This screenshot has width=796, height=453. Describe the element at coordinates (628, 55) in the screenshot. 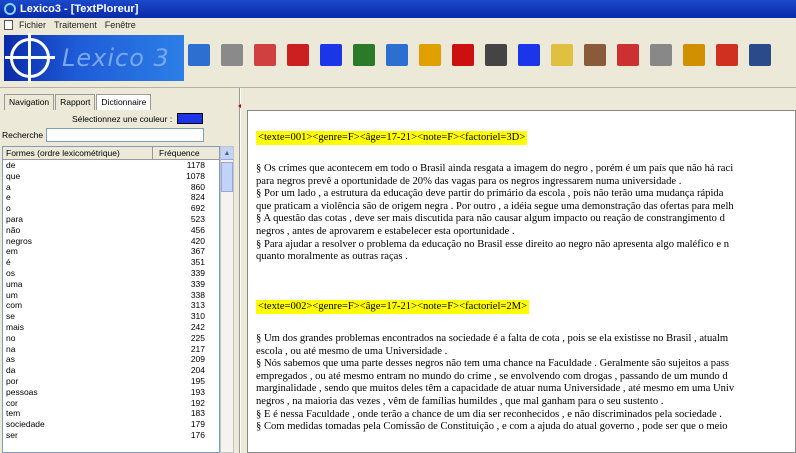

I see `tools-icon` at that location.